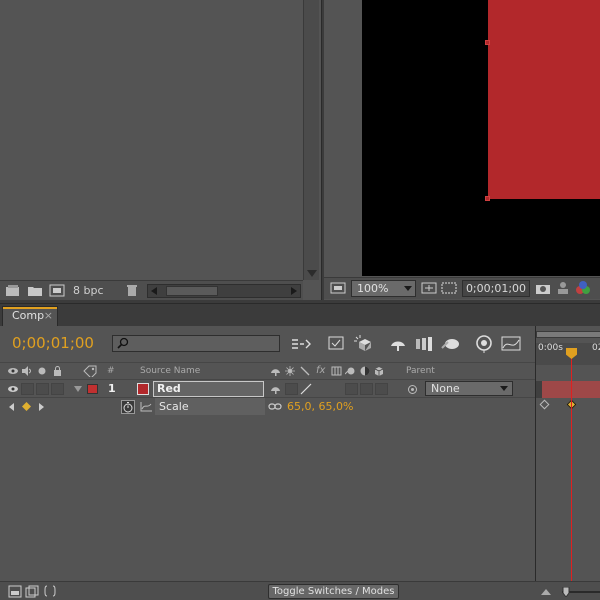  I want to click on frame-blending-icon, so click(424, 344).